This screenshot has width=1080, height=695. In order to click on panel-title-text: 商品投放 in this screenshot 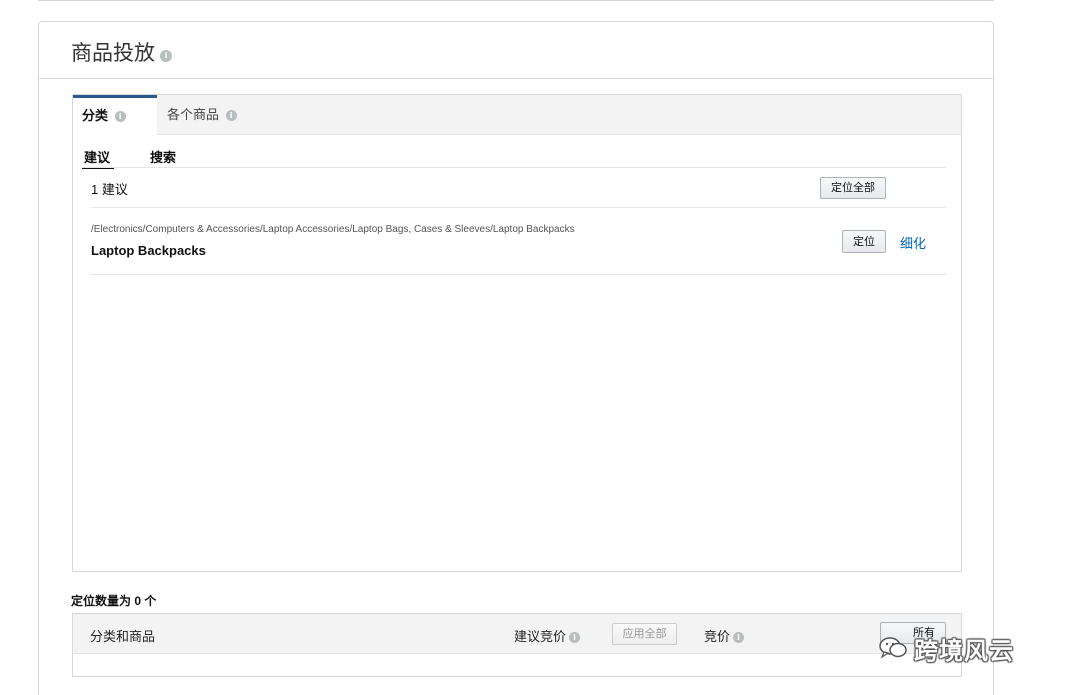, I will do `click(113, 53)`.